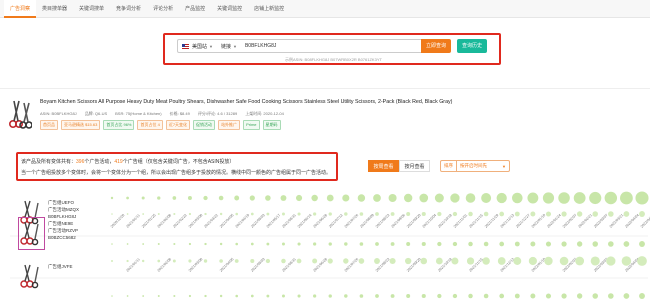 This screenshot has width=650, height=306. I want to click on sort-value: 按开启时间先, so click(479, 166).